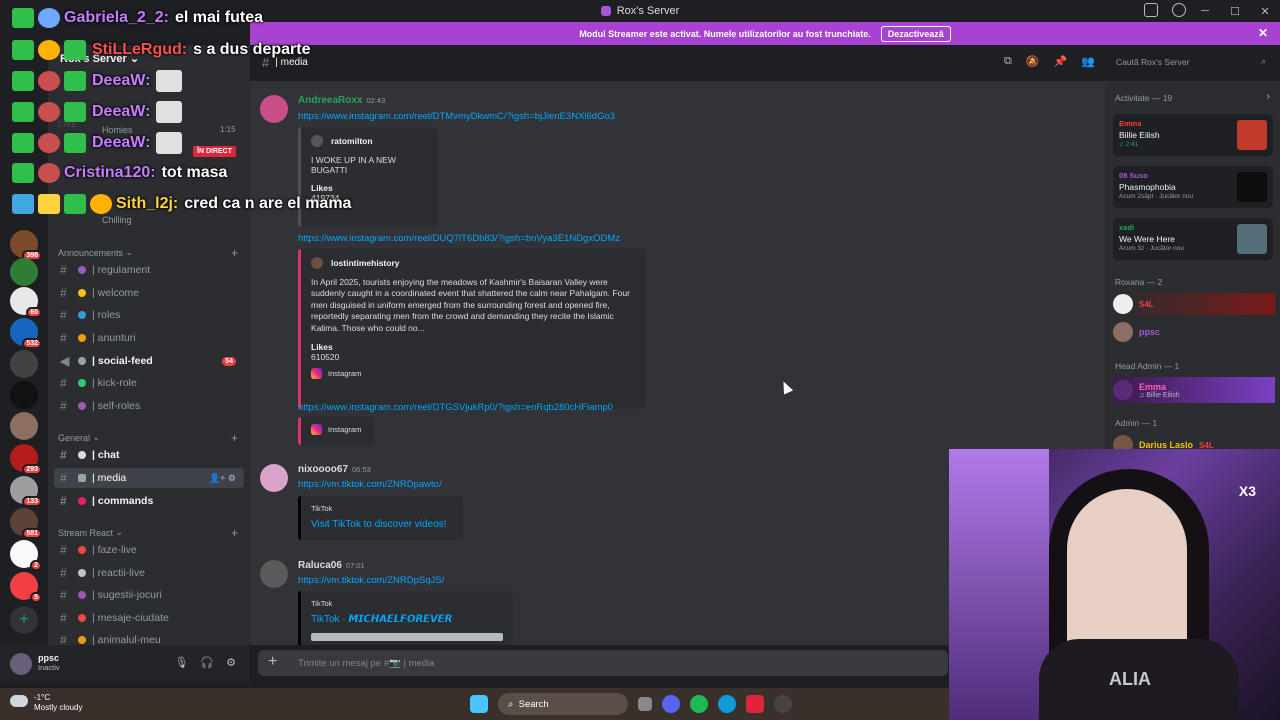 This screenshot has width=1280, height=720. Describe the element at coordinates (149, 383) in the screenshot. I see `channel-kick-role: # | kick-role` at that location.